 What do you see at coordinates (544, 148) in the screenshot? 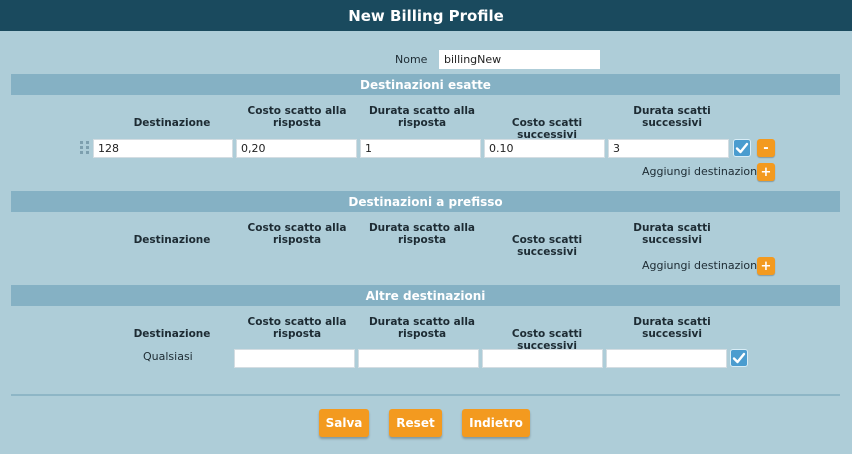
I see `exact-costo-successivi-input` at bounding box center [544, 148].